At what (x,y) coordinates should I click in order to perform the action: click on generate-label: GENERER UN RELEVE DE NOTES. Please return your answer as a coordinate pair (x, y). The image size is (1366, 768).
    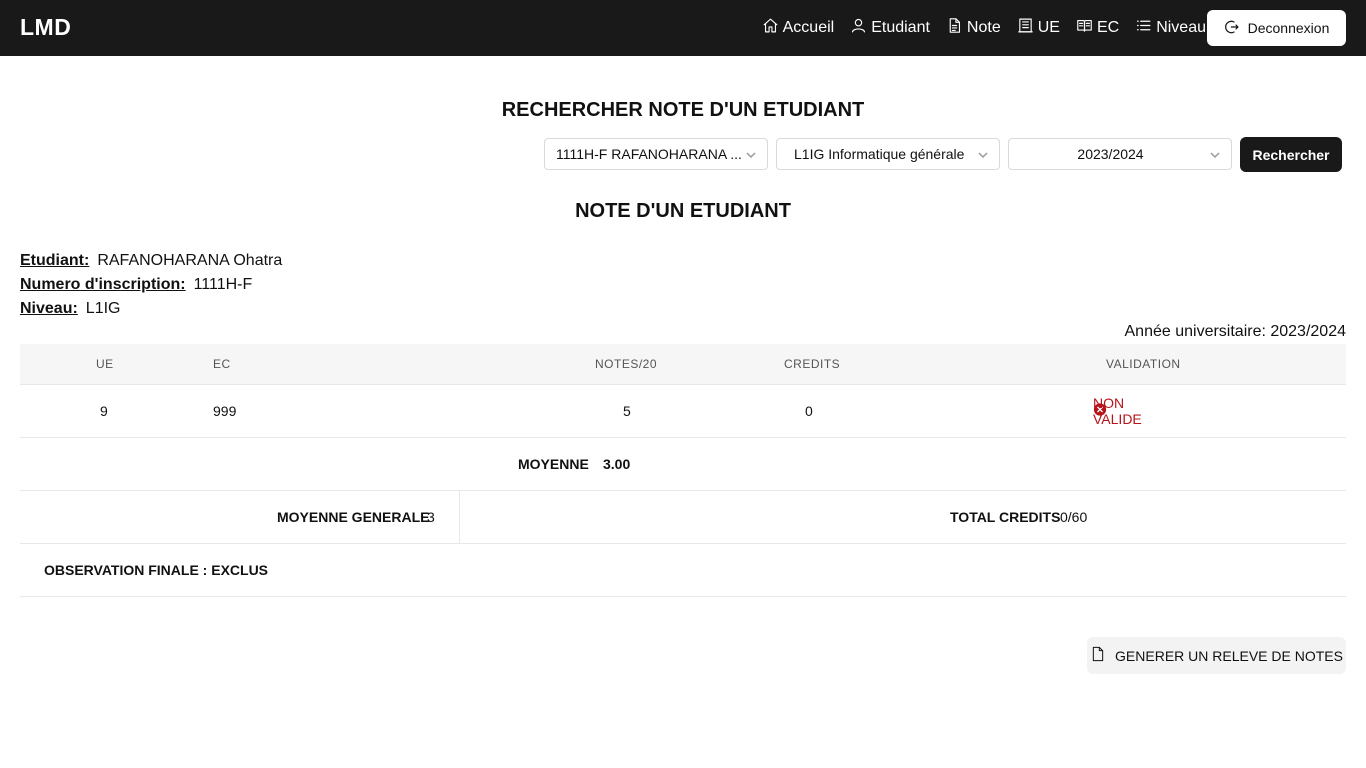
    Looking at the image, I should click on (1229, 655).